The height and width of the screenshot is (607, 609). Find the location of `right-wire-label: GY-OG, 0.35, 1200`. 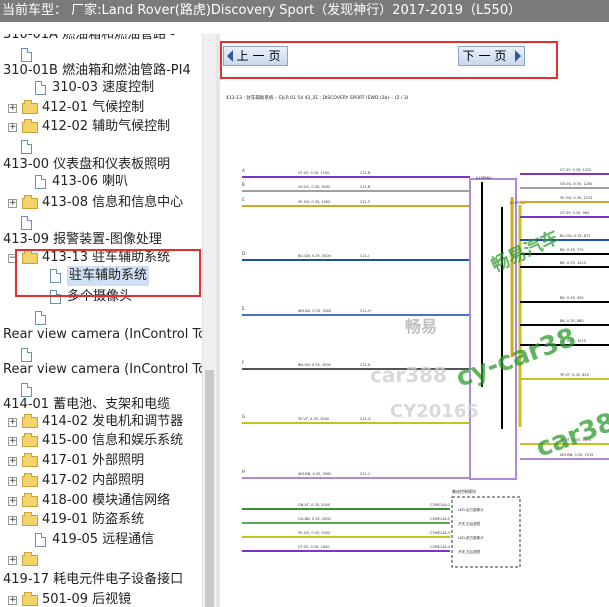

right-wire-label: GY-OG, 0.35, 1200 is located at coordinates (576, 184).